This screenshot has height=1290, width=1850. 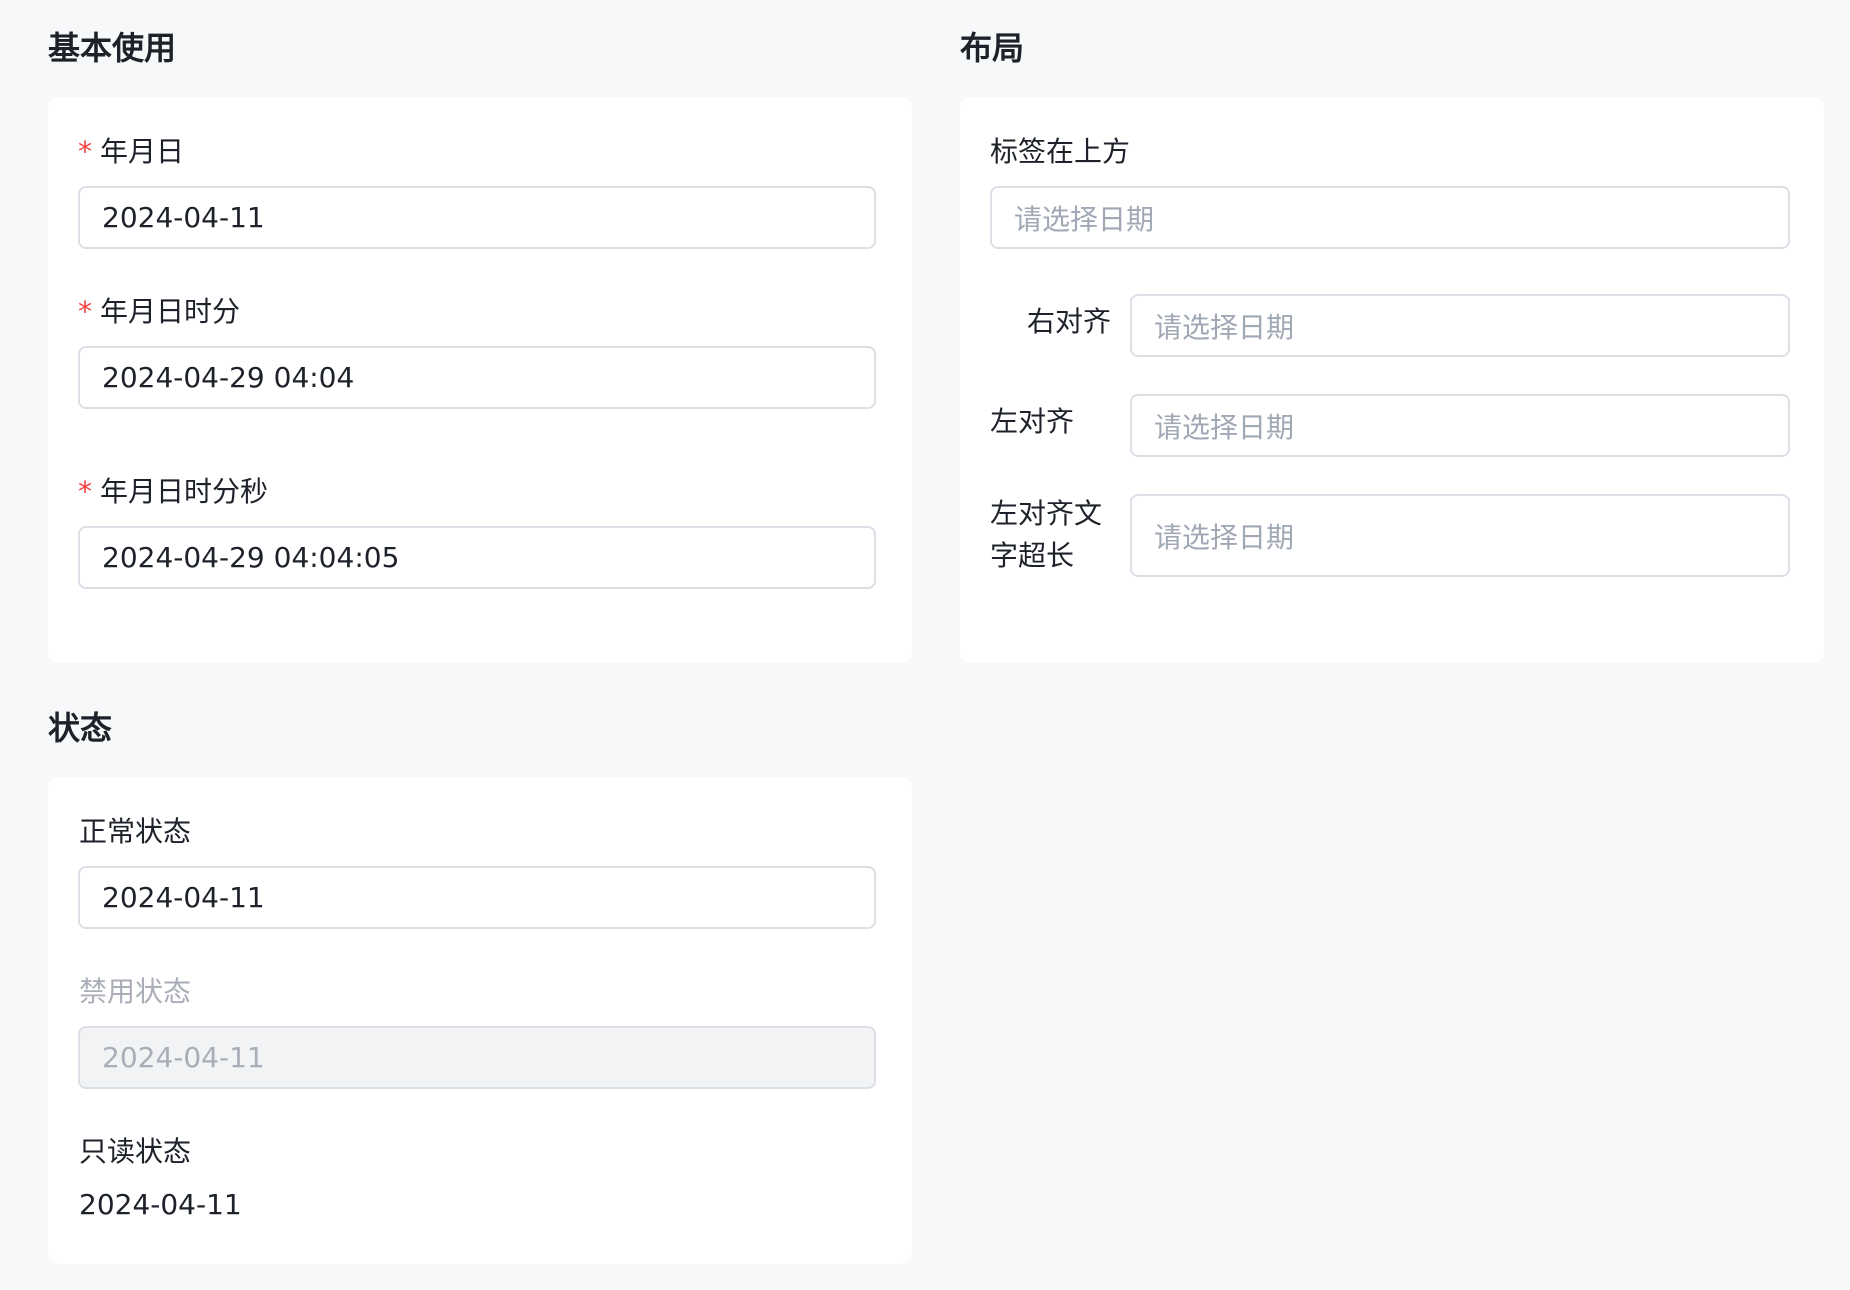 What do you see at coordinates (1460, 535) in the screenshot?
I see `date-picker-input-left-aligned-long: 请选择日期` at bounding box center [1460, 535].